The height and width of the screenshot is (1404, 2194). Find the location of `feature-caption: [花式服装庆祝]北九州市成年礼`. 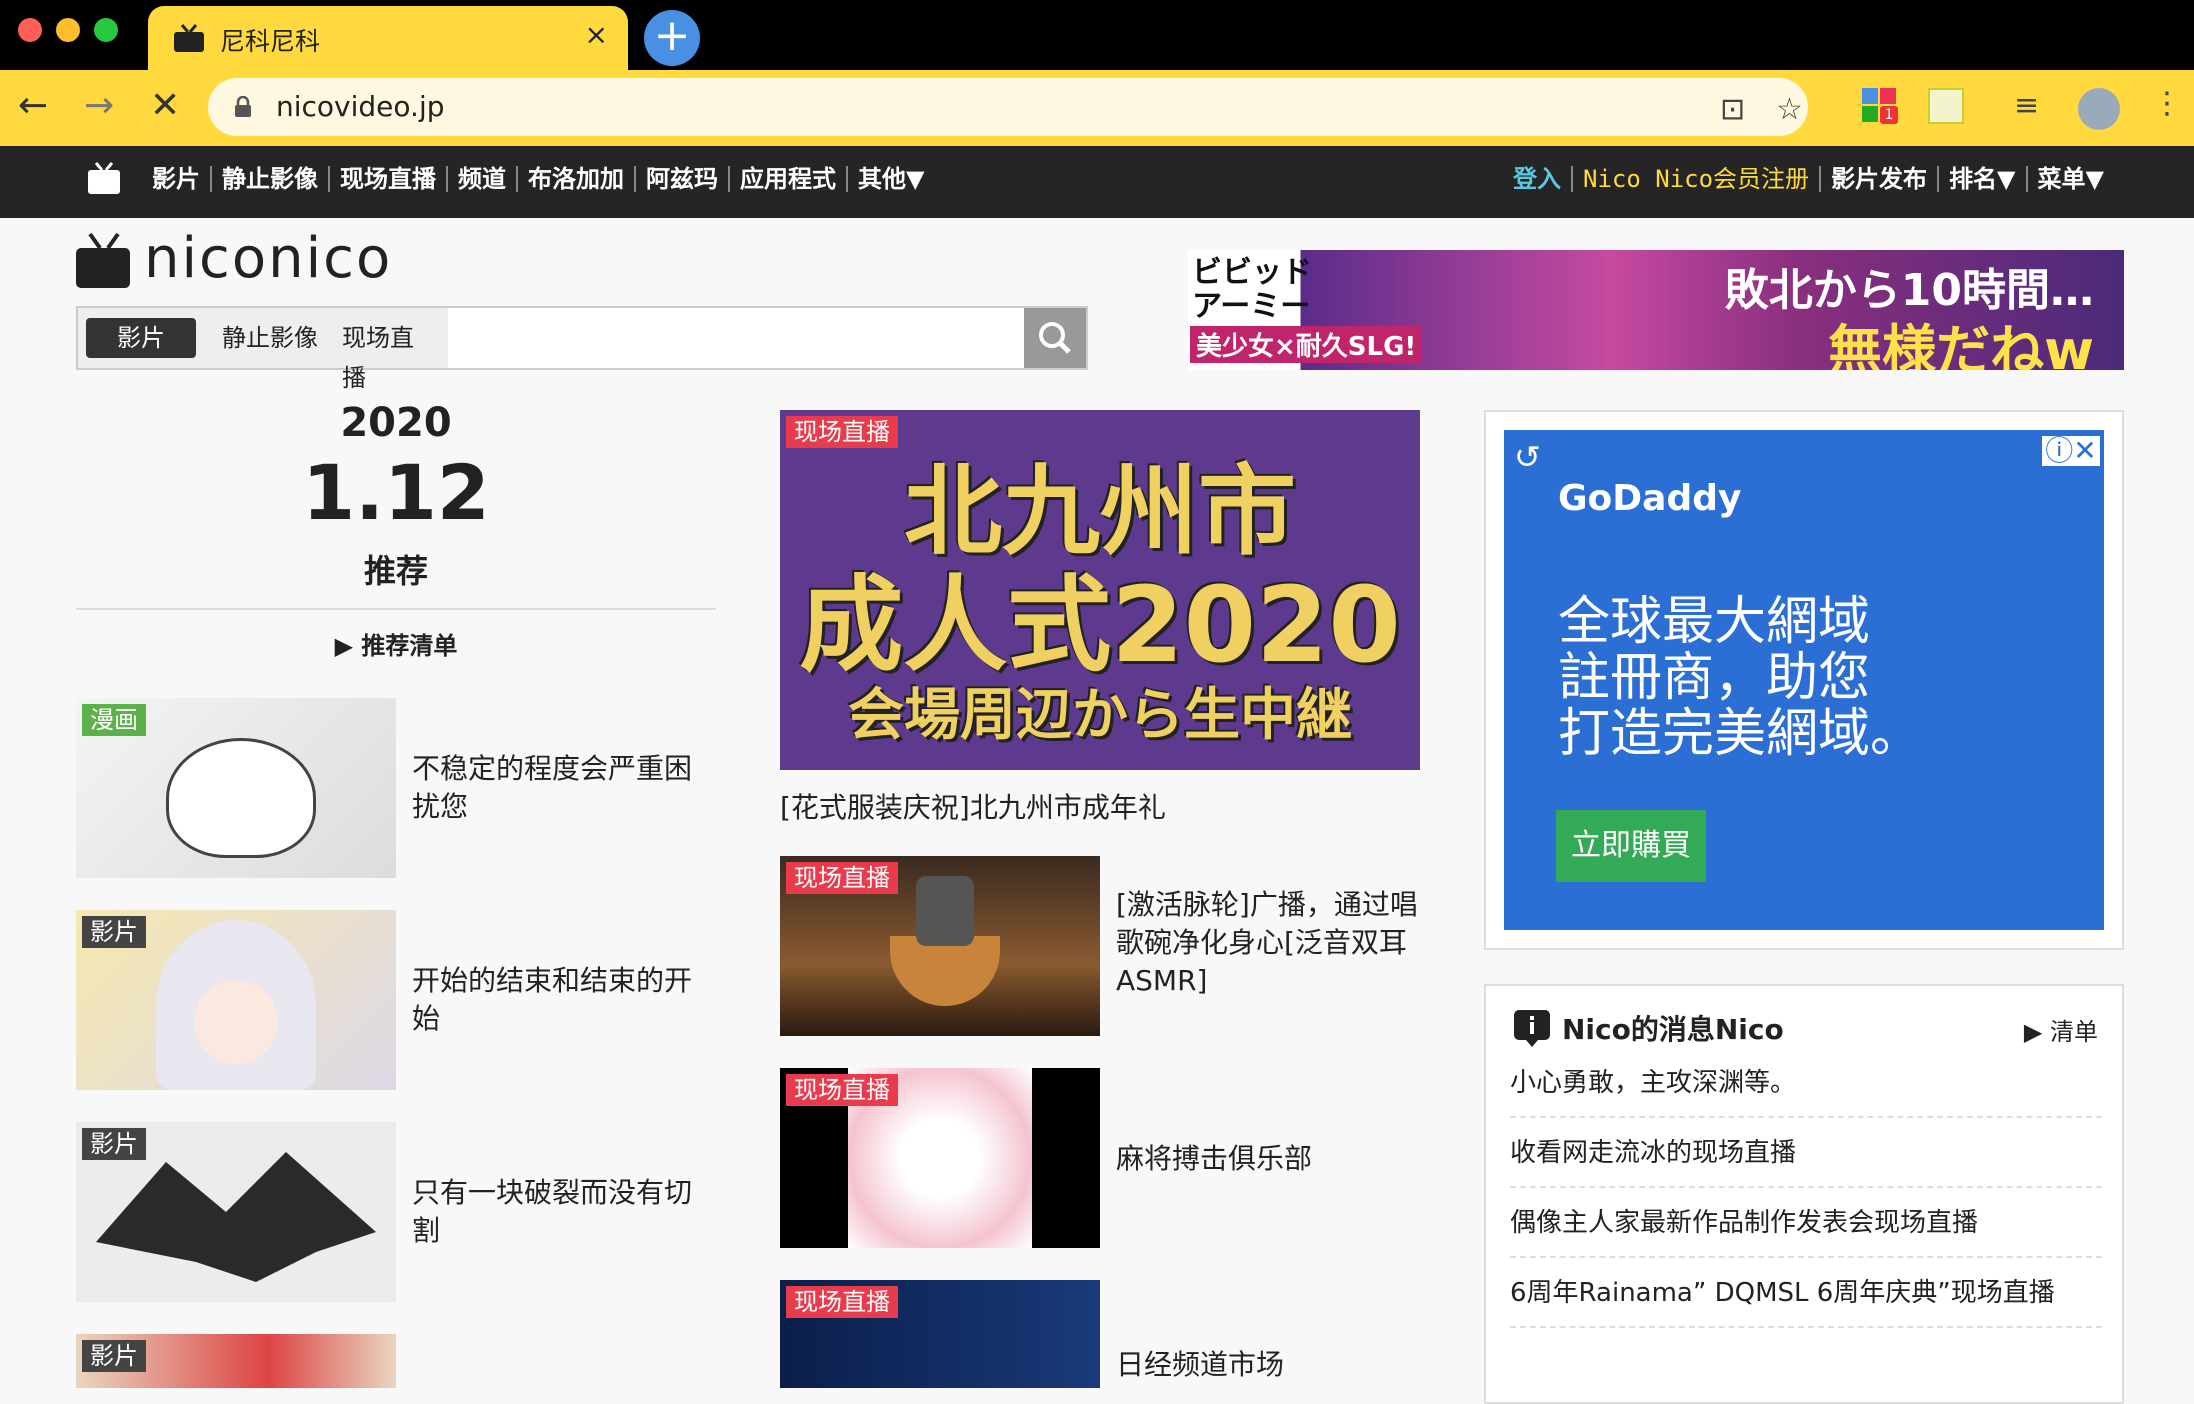

feature-caption: [花式服装庆祝]北九州市成年礼 is located at coordinates (1100, 806).